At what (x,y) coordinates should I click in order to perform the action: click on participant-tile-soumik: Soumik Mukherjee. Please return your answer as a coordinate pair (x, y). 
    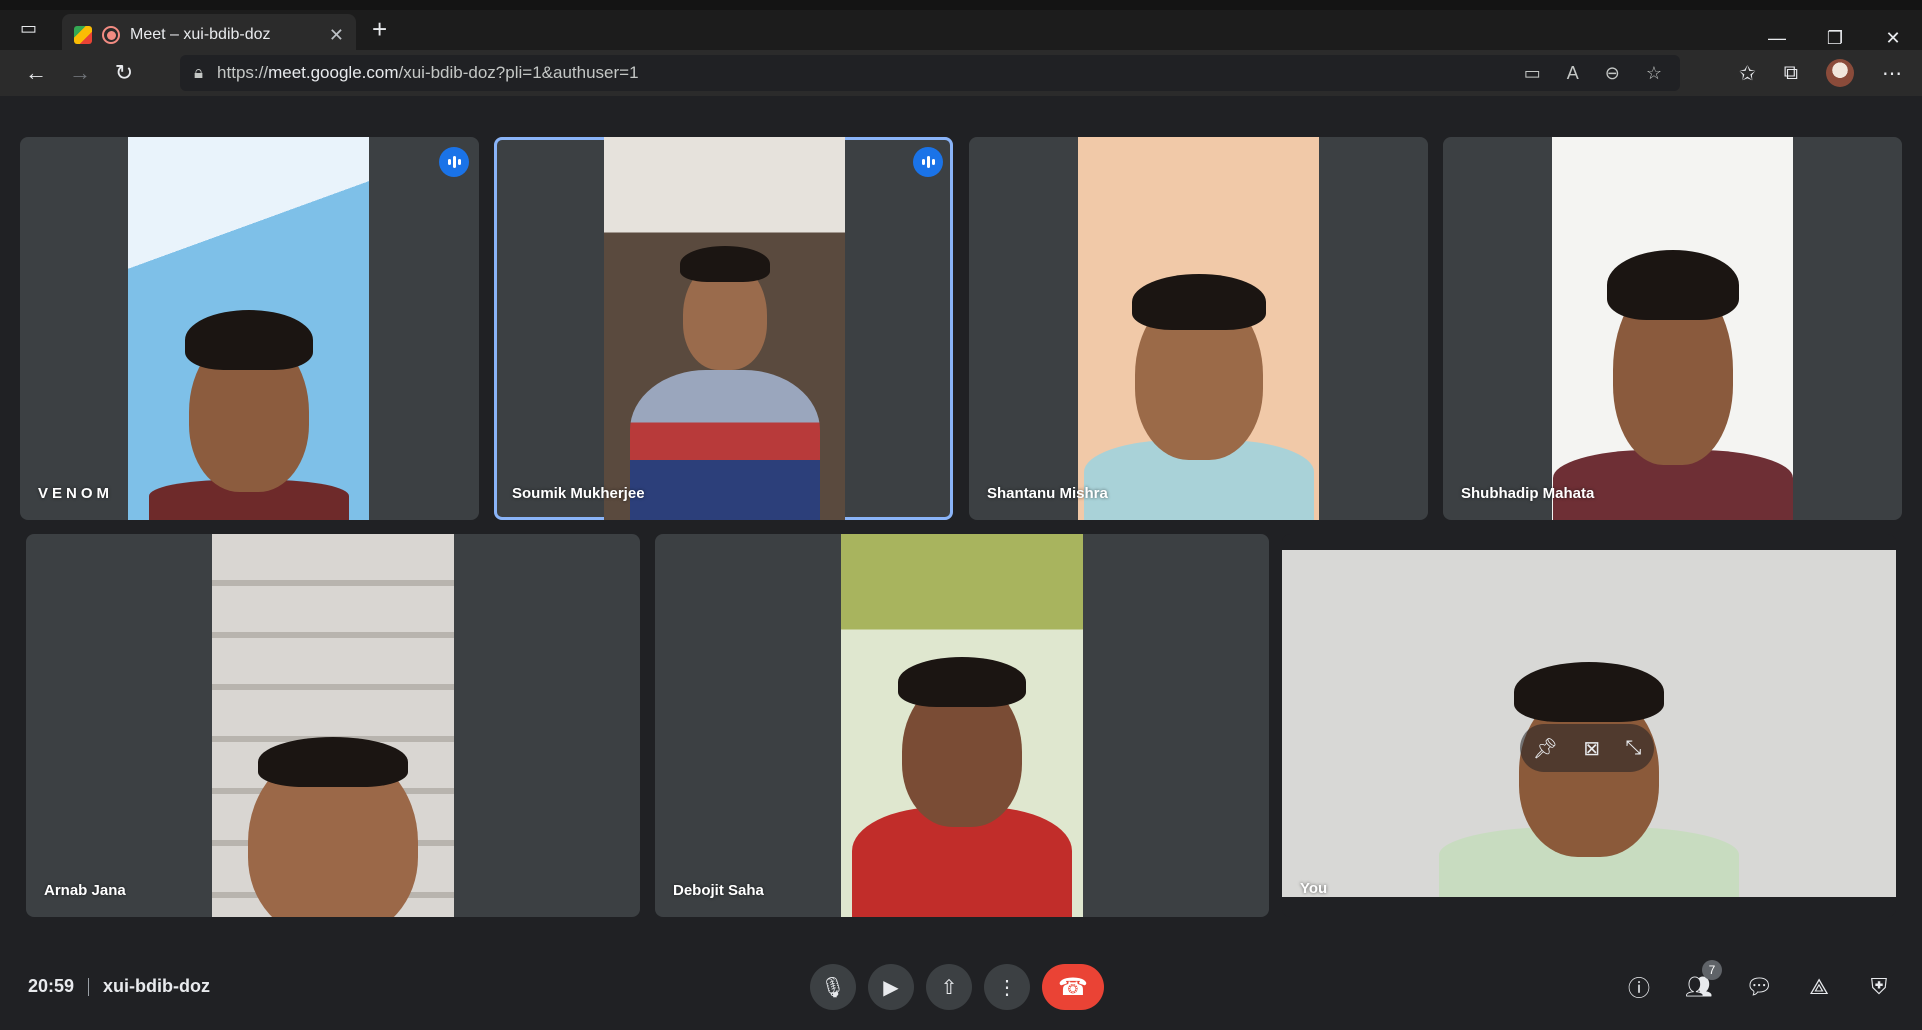
    Looking at the image, I should click on (723, 328).